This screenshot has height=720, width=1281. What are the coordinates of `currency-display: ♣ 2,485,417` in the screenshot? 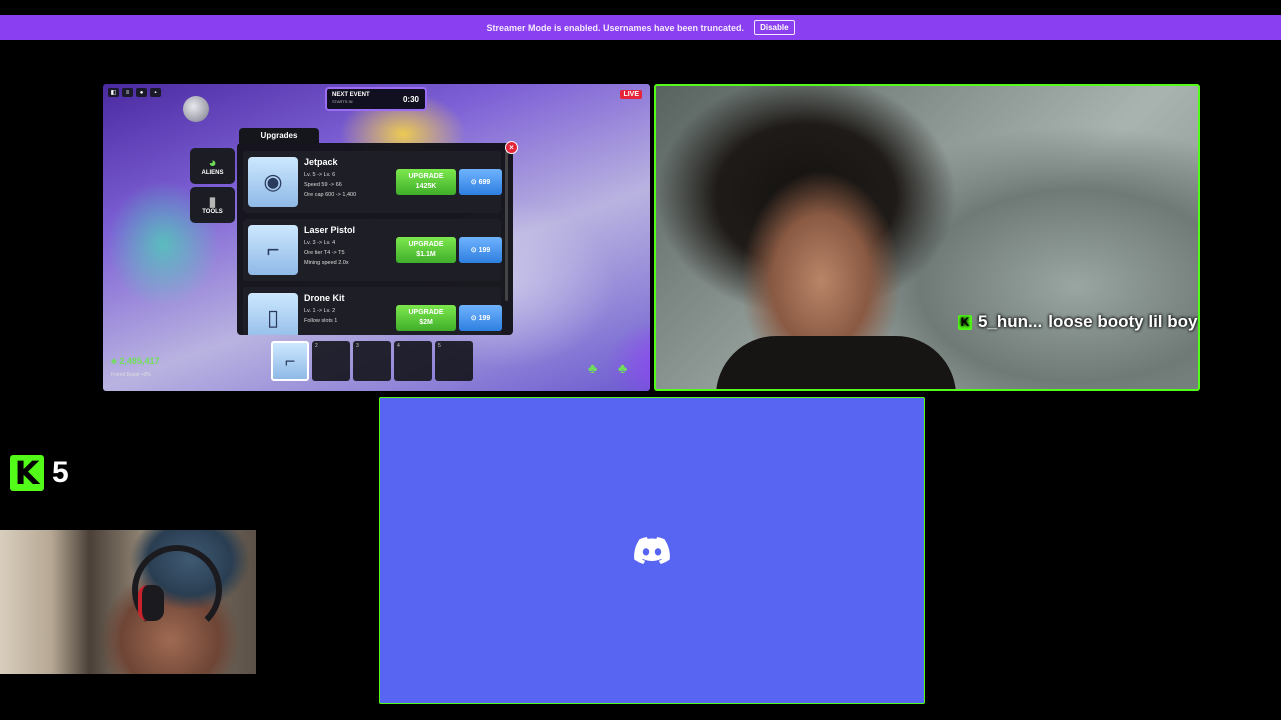 It's located at (135, 361).